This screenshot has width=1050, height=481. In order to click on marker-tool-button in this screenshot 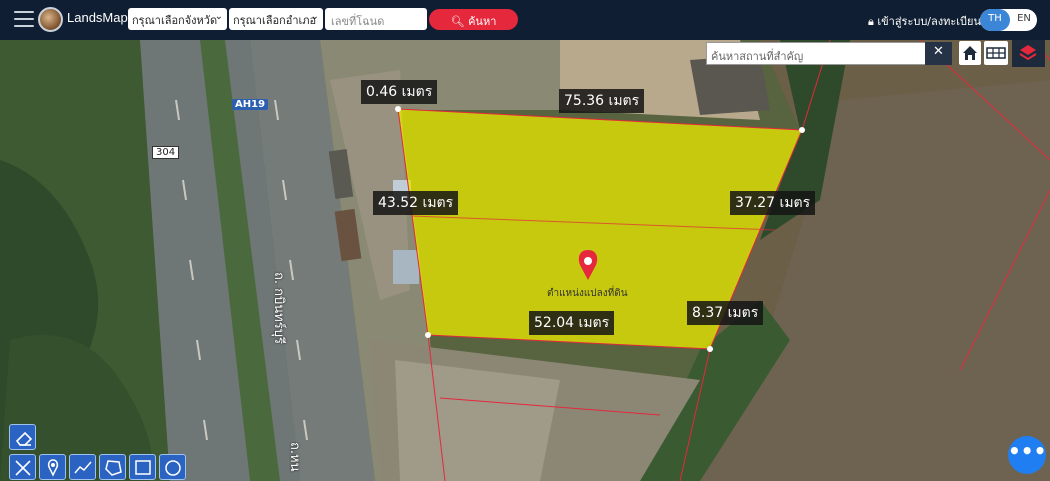, I will do `click(52, 467)`.